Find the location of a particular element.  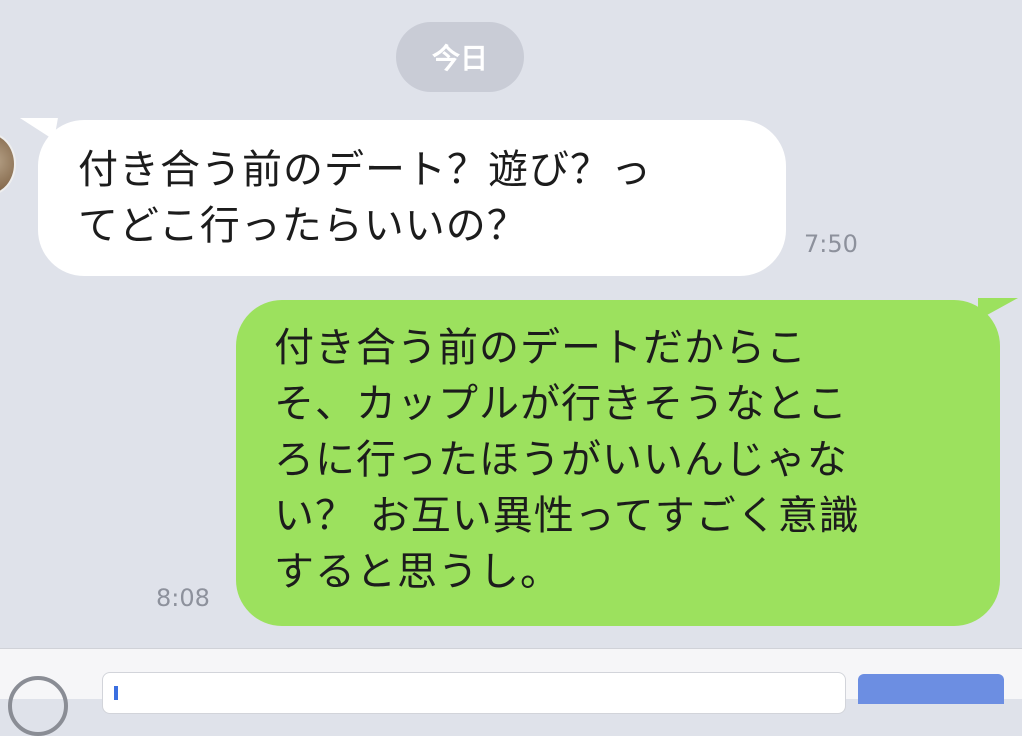

message-line: てどこ行ったらいいの？ is located at coordinates (303, 226).